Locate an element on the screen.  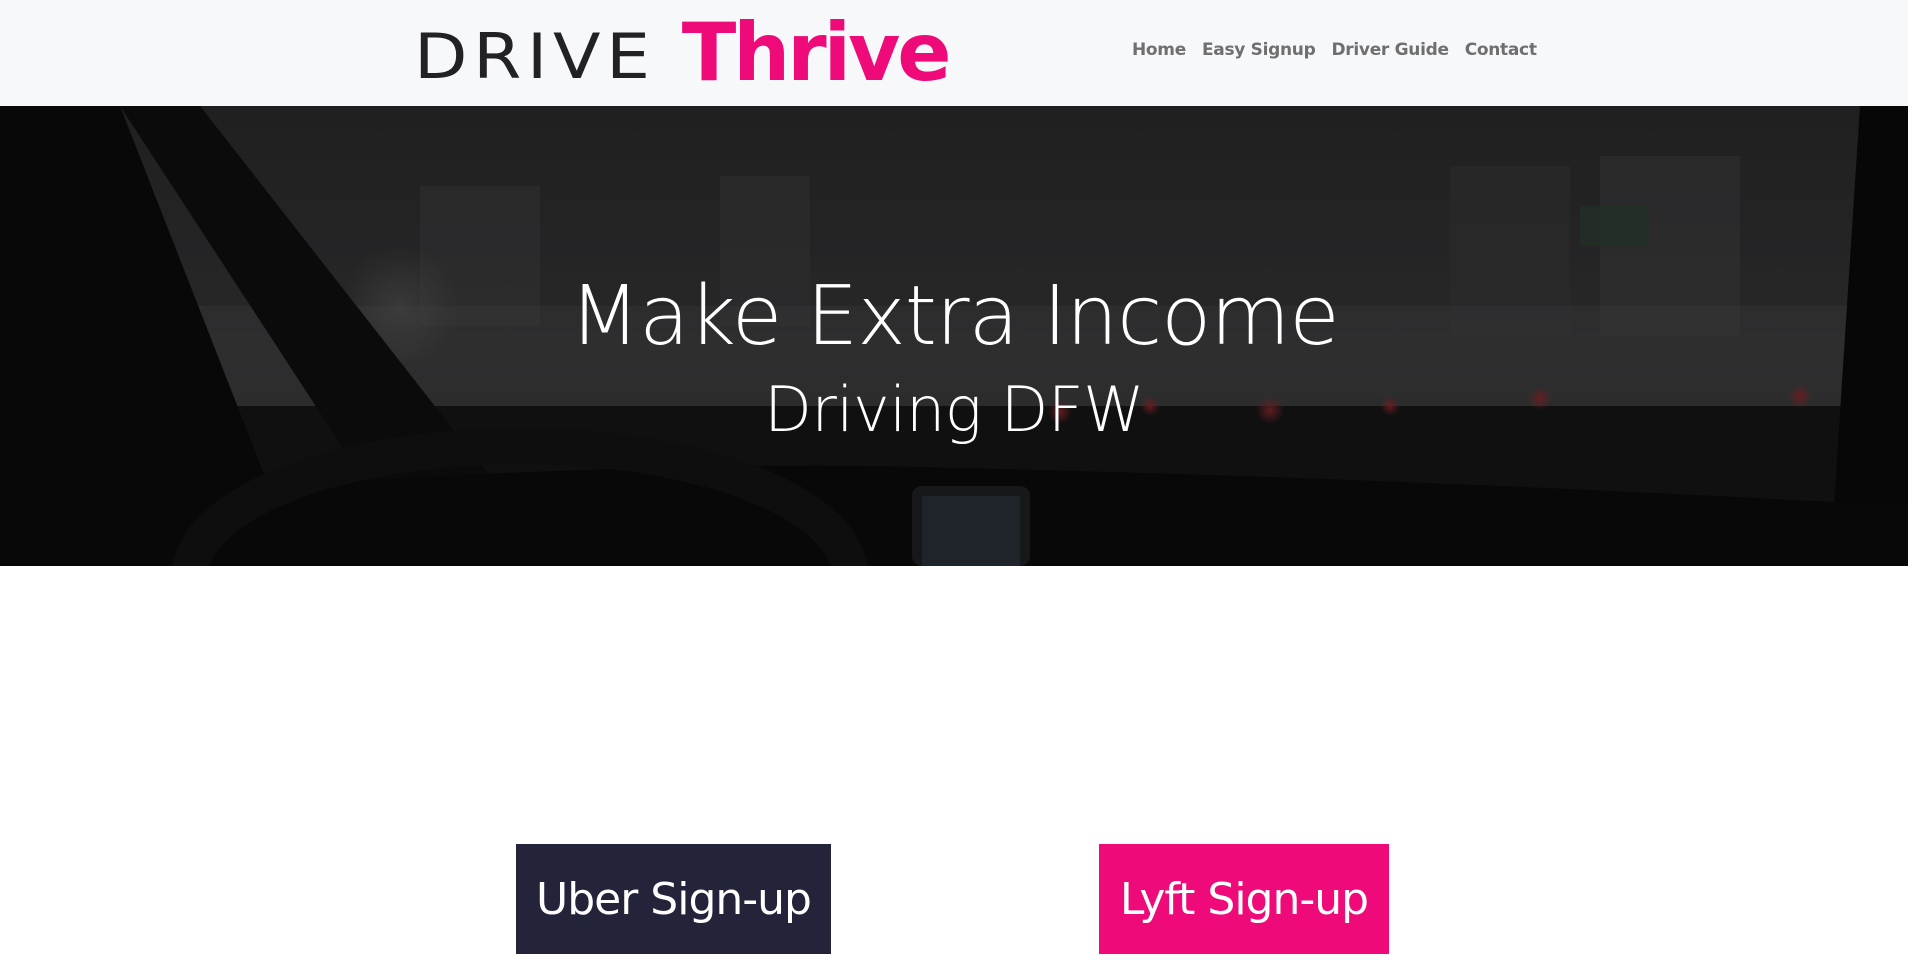
nav-home: Home is located at coordinates (1159, 50).